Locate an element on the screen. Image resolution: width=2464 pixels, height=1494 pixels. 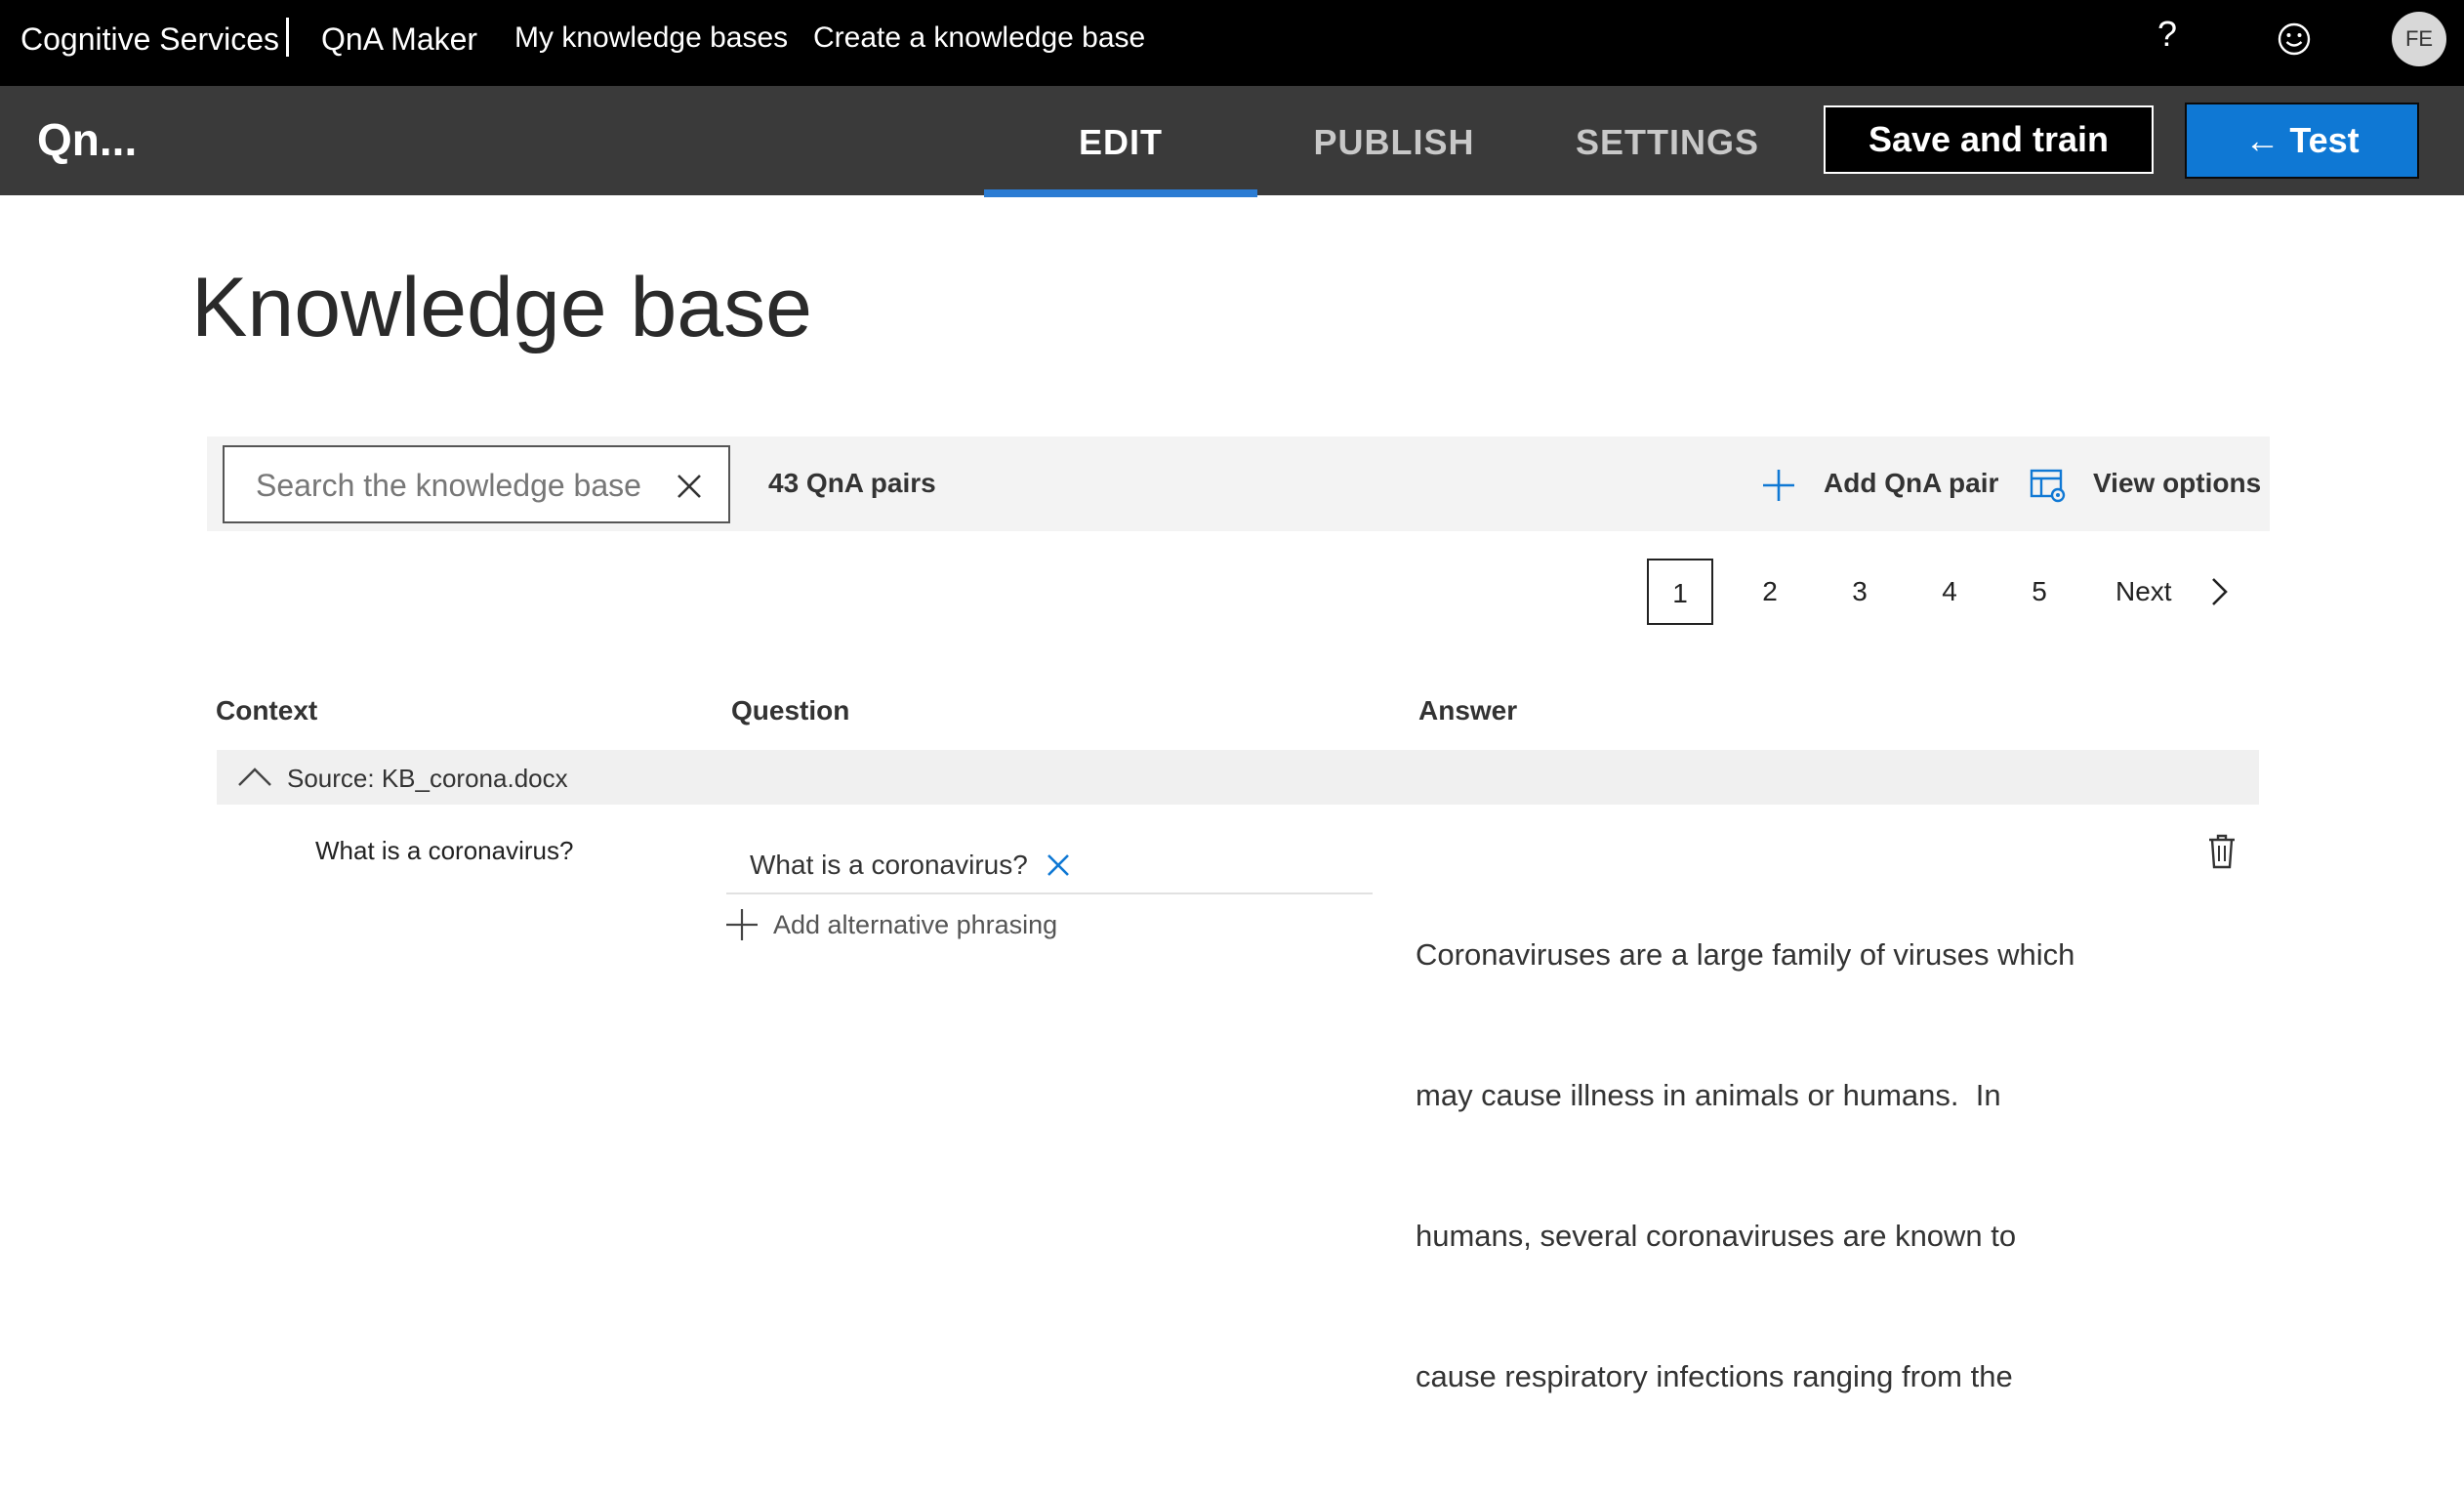
question-text: What is a coronavirus? is located at coordinates (889, 865).